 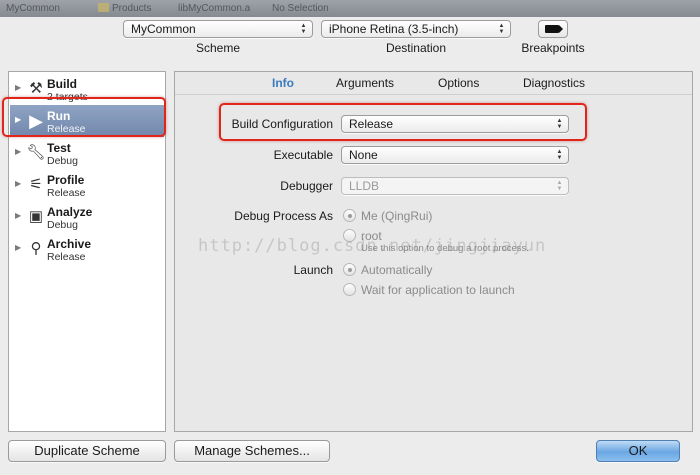 What do you see at coordinates (303, 155) in the screenshot?
I see `executable-label: Executable` at bounding box center [303, 155].